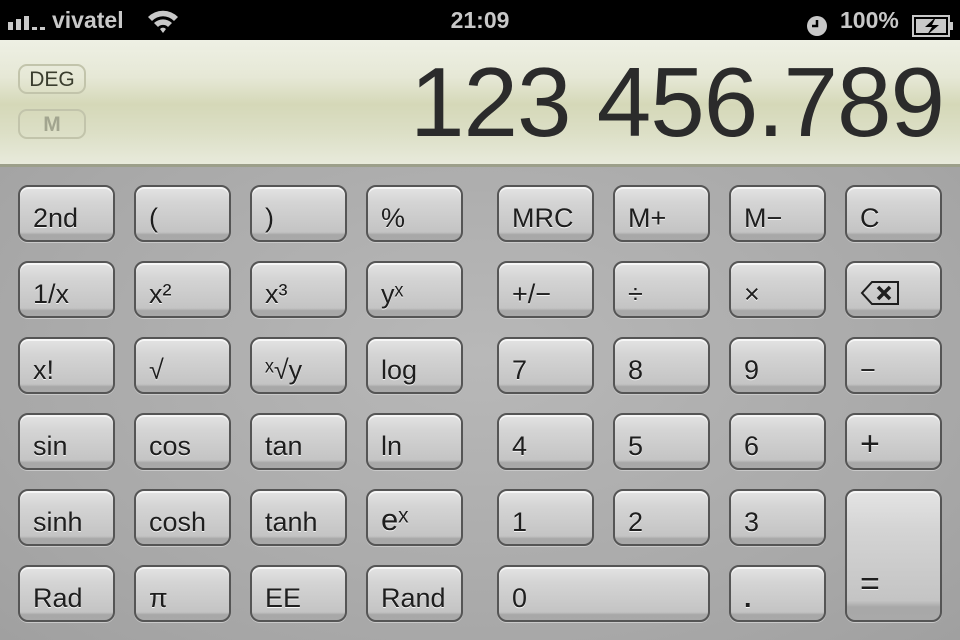 This screenshot has width=960, height=640. I want to click on sign-toggle-button: +/−, so click(545, 289).